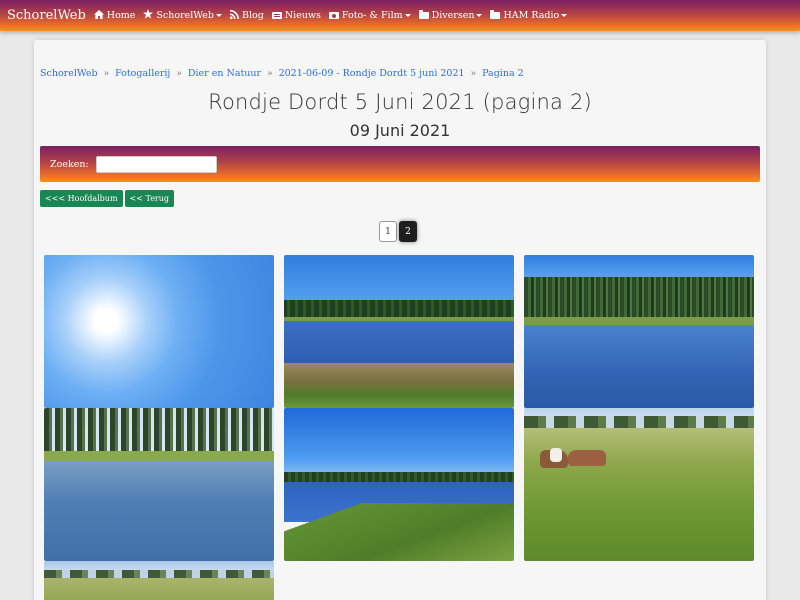 The height and width of the screenshot is (600, 800). What do you see at coordinates (400, 164) in the screenshot?
I see `search-bar: Zoeken:` at bounding box center [400, 164].